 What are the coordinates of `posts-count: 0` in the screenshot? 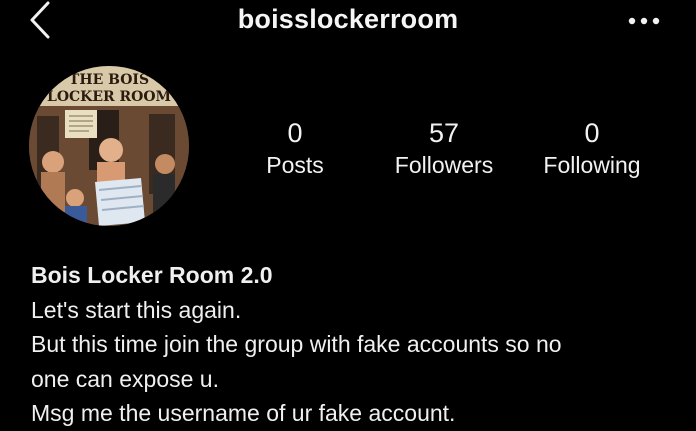 It's located at (295, 133).